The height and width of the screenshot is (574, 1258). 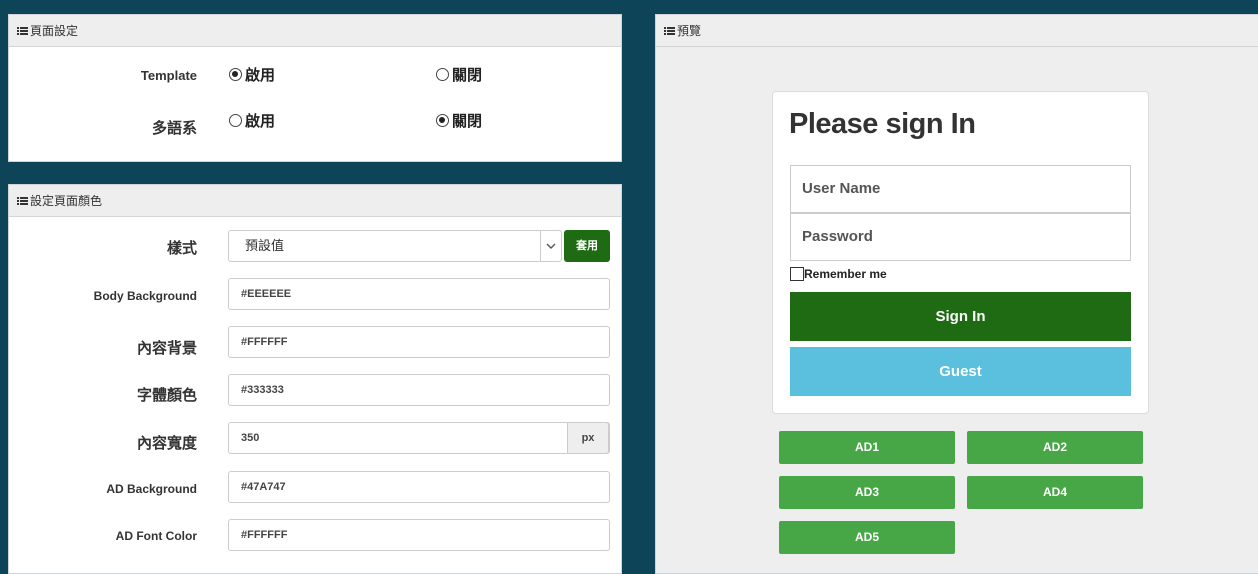 What do you see at coordinates (467, 75) in the screenshot?
I see `template-disable-label: 關閉` at bounding box center [467, 75].